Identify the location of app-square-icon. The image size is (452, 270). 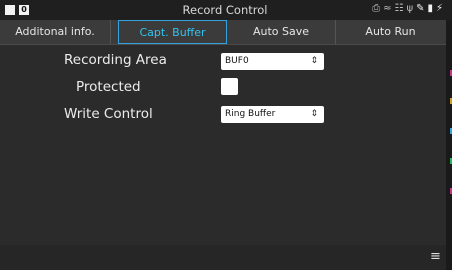
(10, 10).